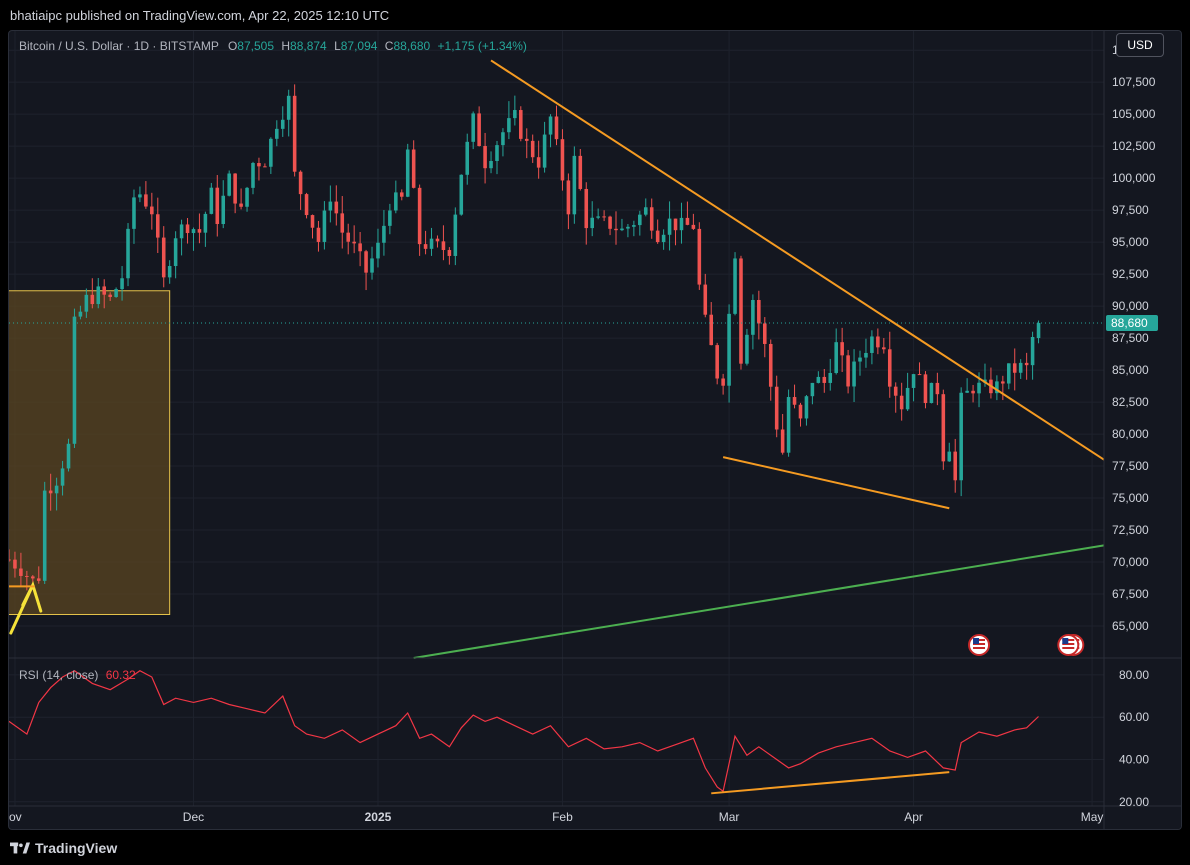 The height and width of the screenshot is (865, 1190). I want to click on time-tick-label: May, so click(1092, 817).